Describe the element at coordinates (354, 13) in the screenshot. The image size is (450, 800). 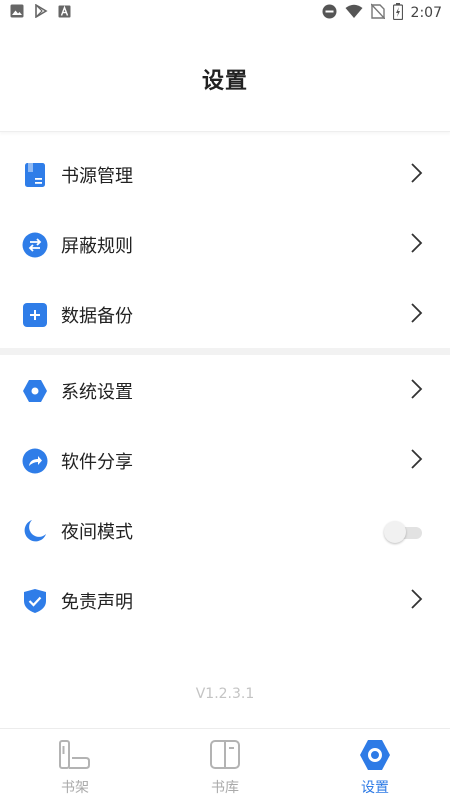
I see `wifi-icon` at that location.